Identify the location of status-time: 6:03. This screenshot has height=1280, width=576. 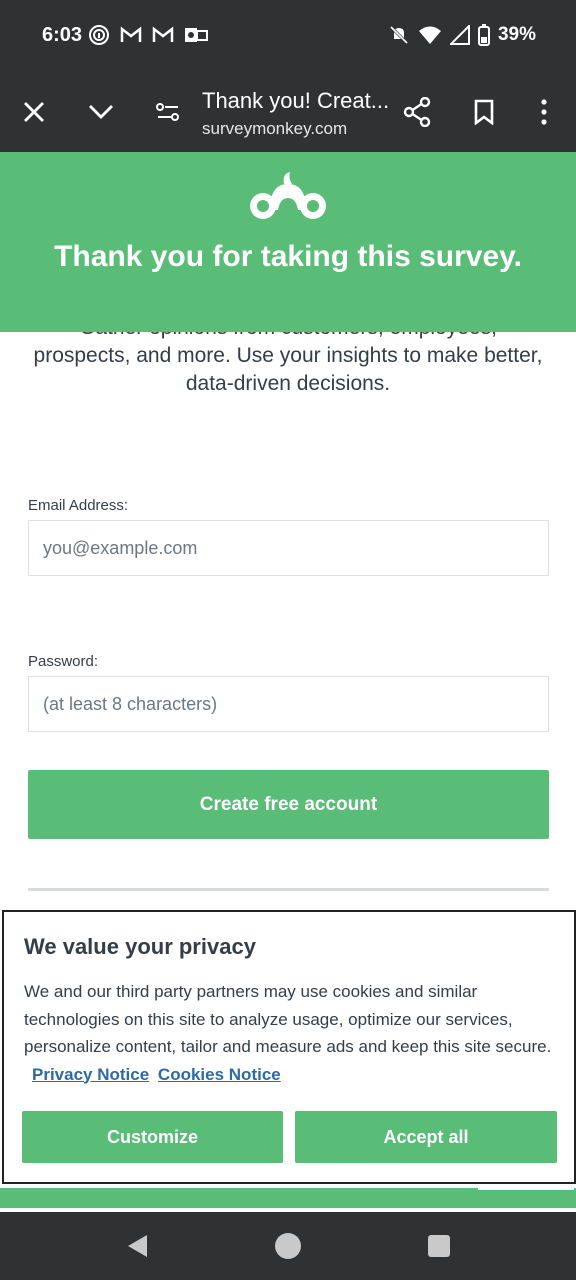
(62, 35).